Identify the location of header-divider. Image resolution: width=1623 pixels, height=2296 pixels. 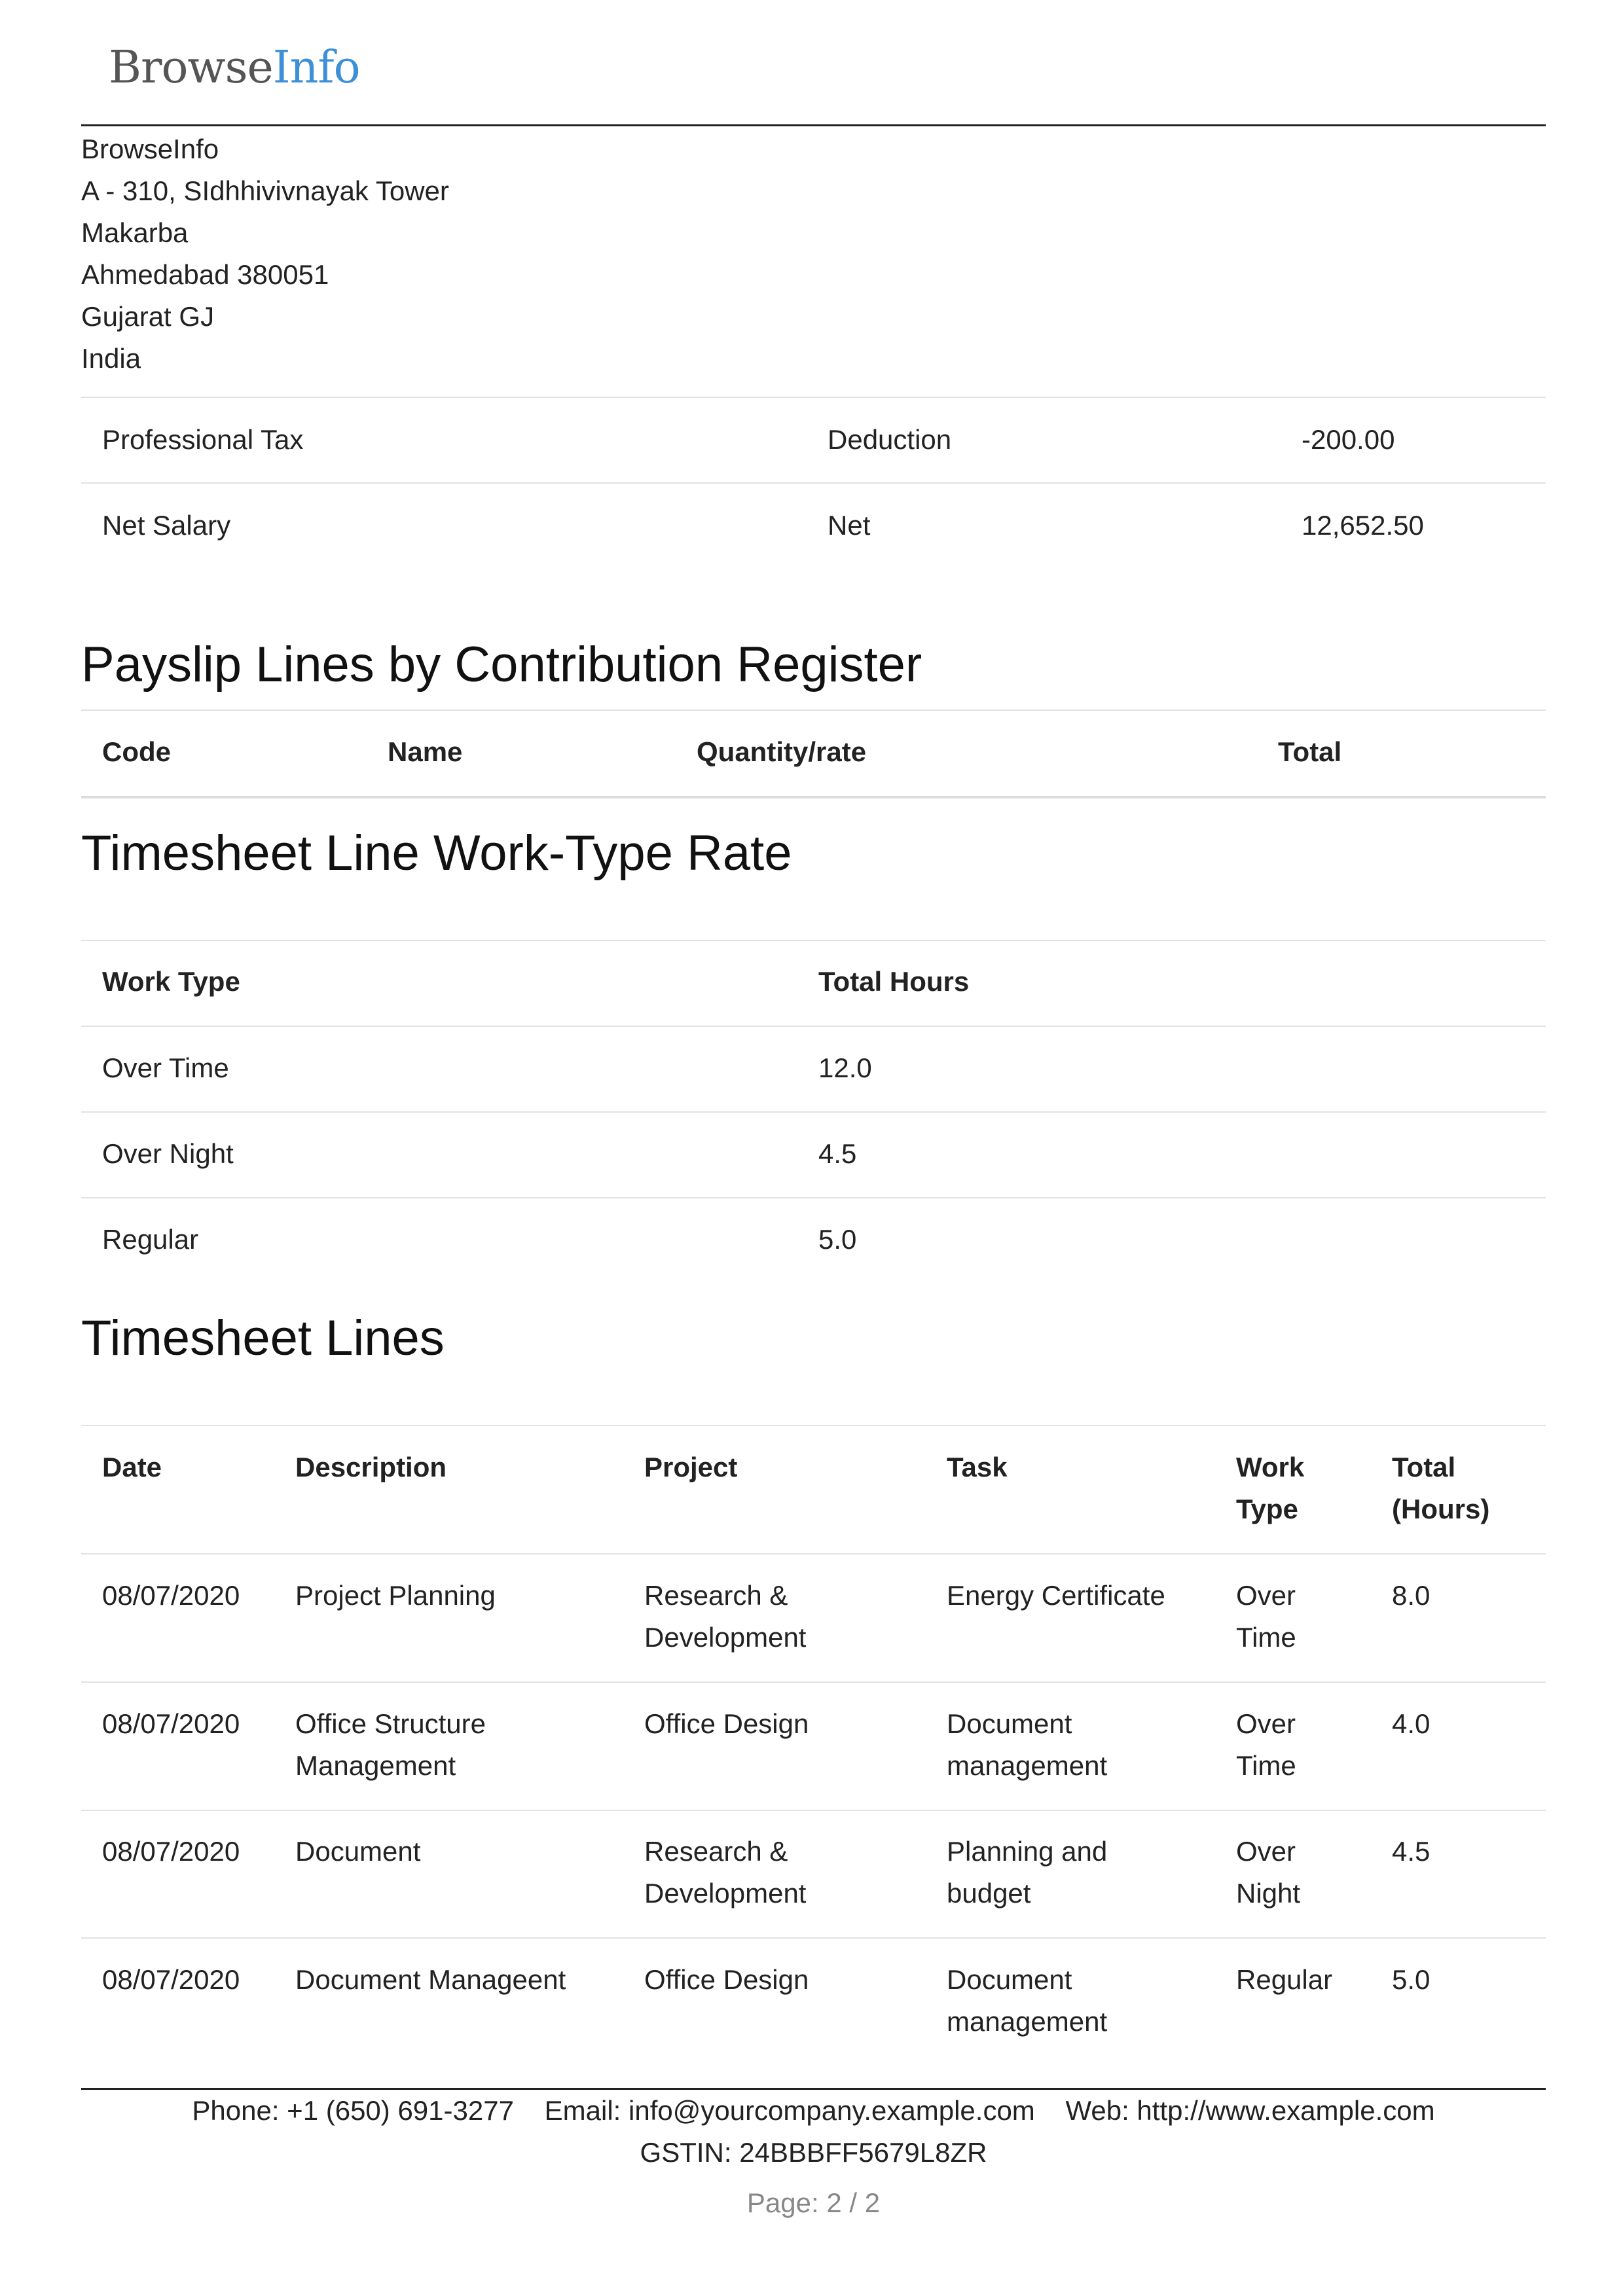
(813, 125).